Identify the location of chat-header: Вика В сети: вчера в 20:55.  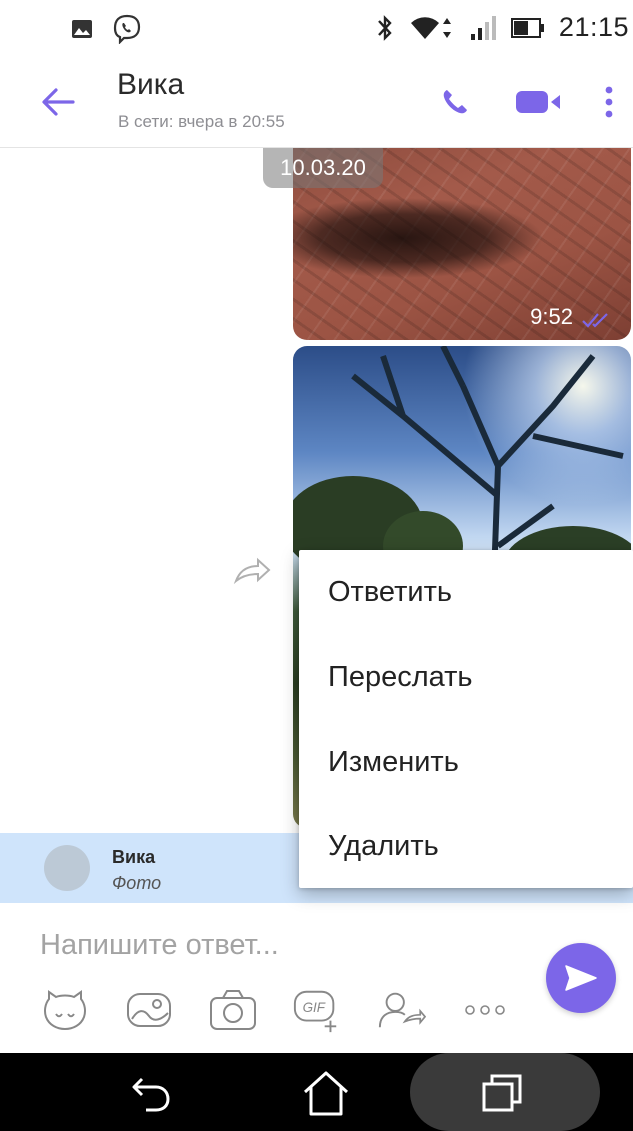
(316, 103).